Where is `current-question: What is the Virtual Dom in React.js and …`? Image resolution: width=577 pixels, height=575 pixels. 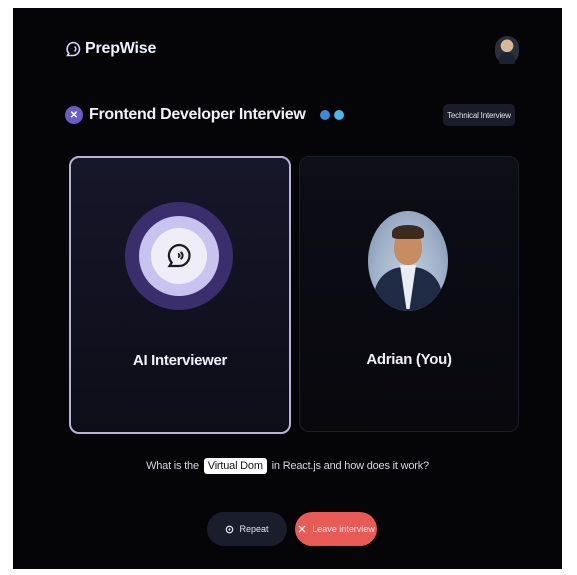
current-question: What is the Virtual Dom in React.js and … is located at coordinates (287, 466).